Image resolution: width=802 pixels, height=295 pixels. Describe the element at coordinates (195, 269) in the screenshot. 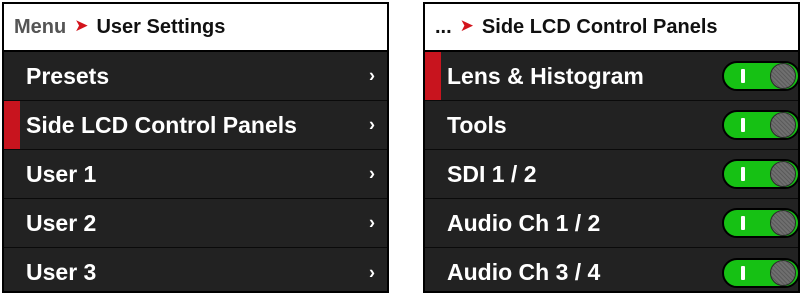

I see `menu-item-user-3: User 3 ›` at that location.